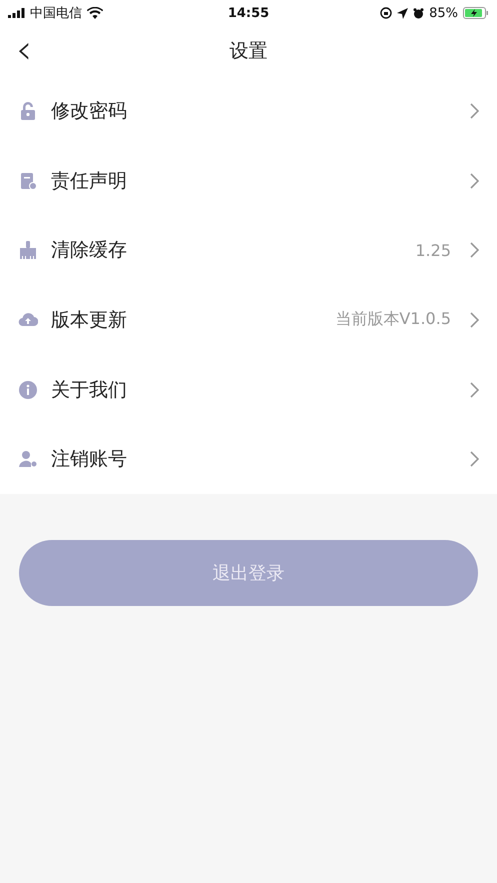 This screenshot has width=497, height=883. Describe the element at coordinates (28, 390) in the screenshot. I see `info-icon` at that location.